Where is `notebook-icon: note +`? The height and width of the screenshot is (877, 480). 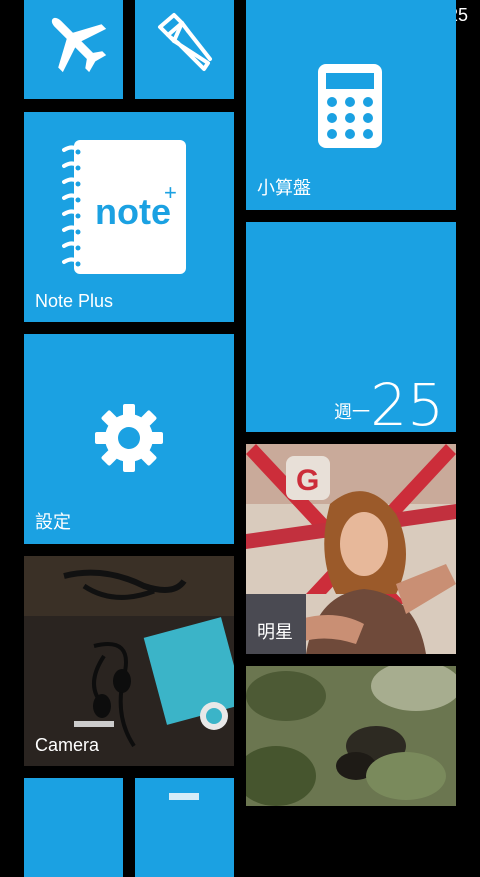 notebook-icon: note + is located at coordinates (124, 207).